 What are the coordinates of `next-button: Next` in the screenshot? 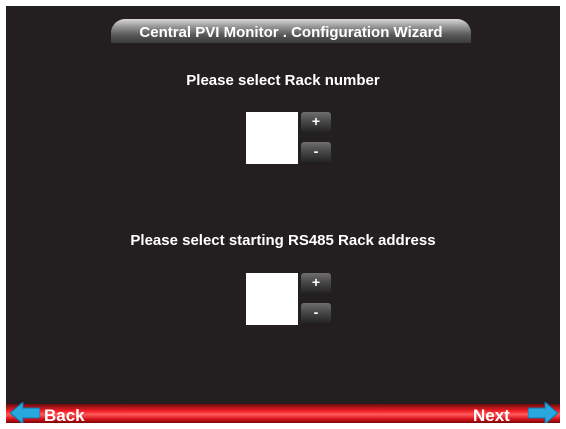 It's located at (491, 415).